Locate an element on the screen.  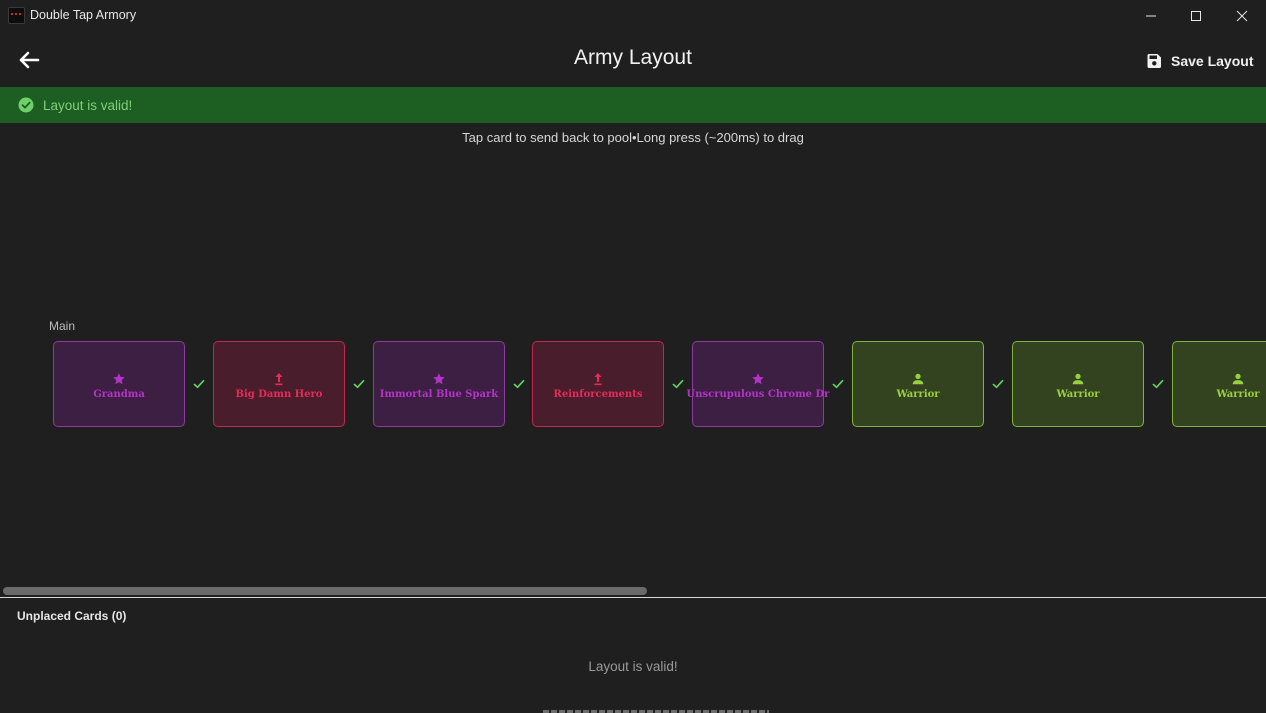
card-name: Reinforcements is located at coordinates (598, 394).